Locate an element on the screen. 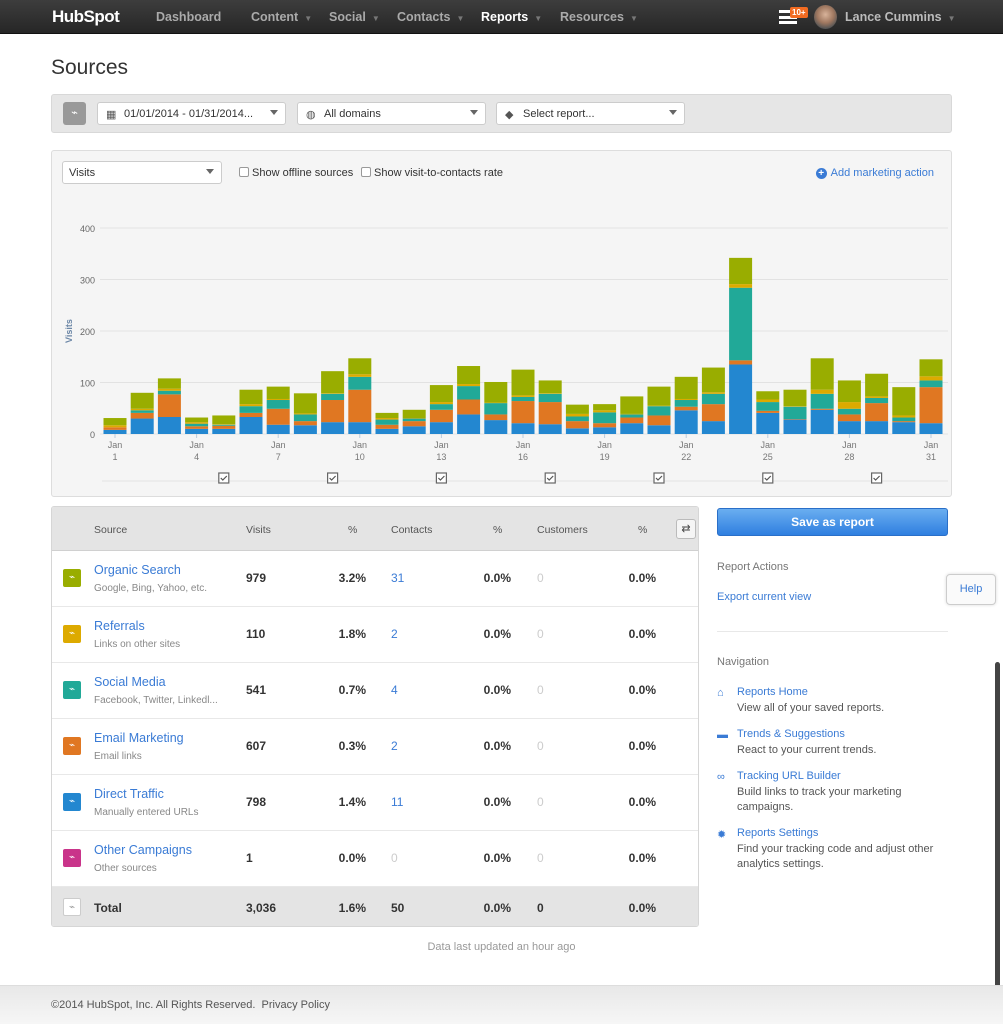 This screenshot has height=1024, width=1003. total-customers: 0 is located at coordinates (540, 908).